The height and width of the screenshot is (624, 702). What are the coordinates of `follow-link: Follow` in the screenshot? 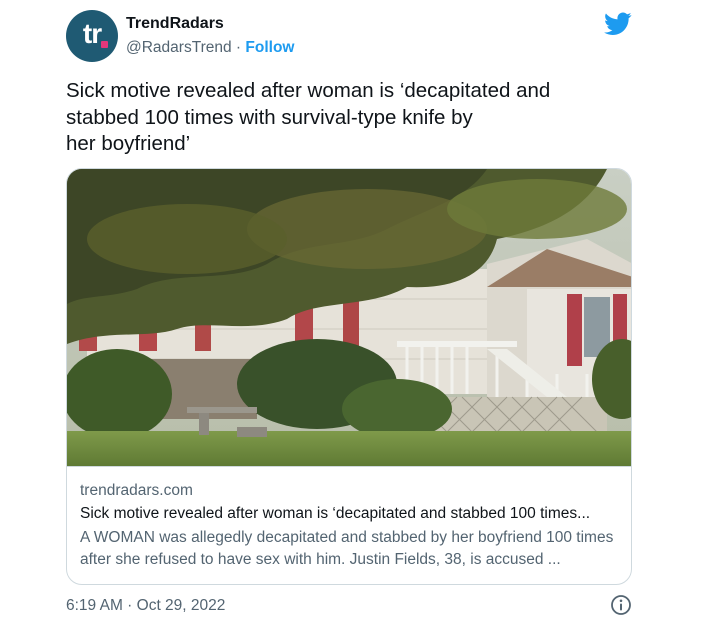 It's located at (269, 47).